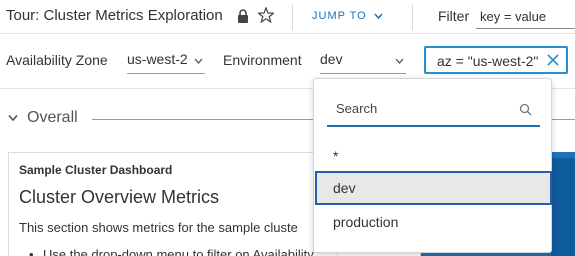 The image size is (575, 256). What do you see at coordinates (96, 170) in the screenshot?
I see `card-header: Sample Cluster Dashboard` at bounding box center [96, 170].